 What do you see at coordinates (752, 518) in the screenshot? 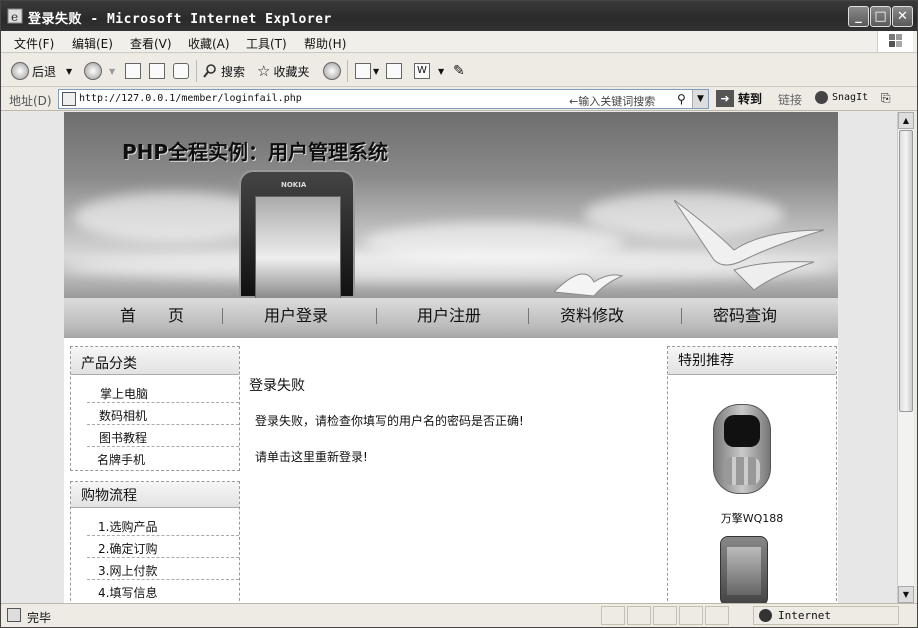
I see `product-name: 万擎WQ188` at bounding box center [752, 518].